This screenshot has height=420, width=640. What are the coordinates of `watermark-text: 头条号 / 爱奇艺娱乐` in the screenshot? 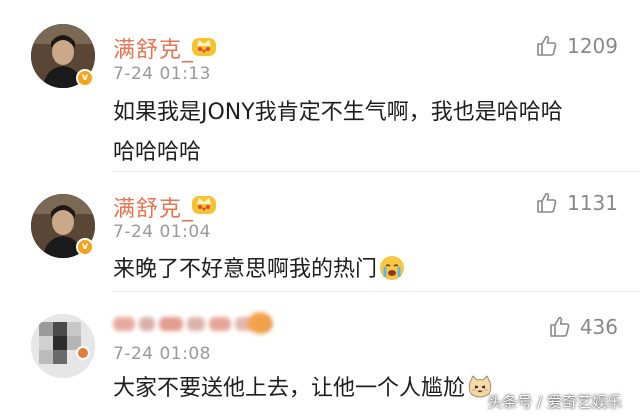 It's located at (554, 402).